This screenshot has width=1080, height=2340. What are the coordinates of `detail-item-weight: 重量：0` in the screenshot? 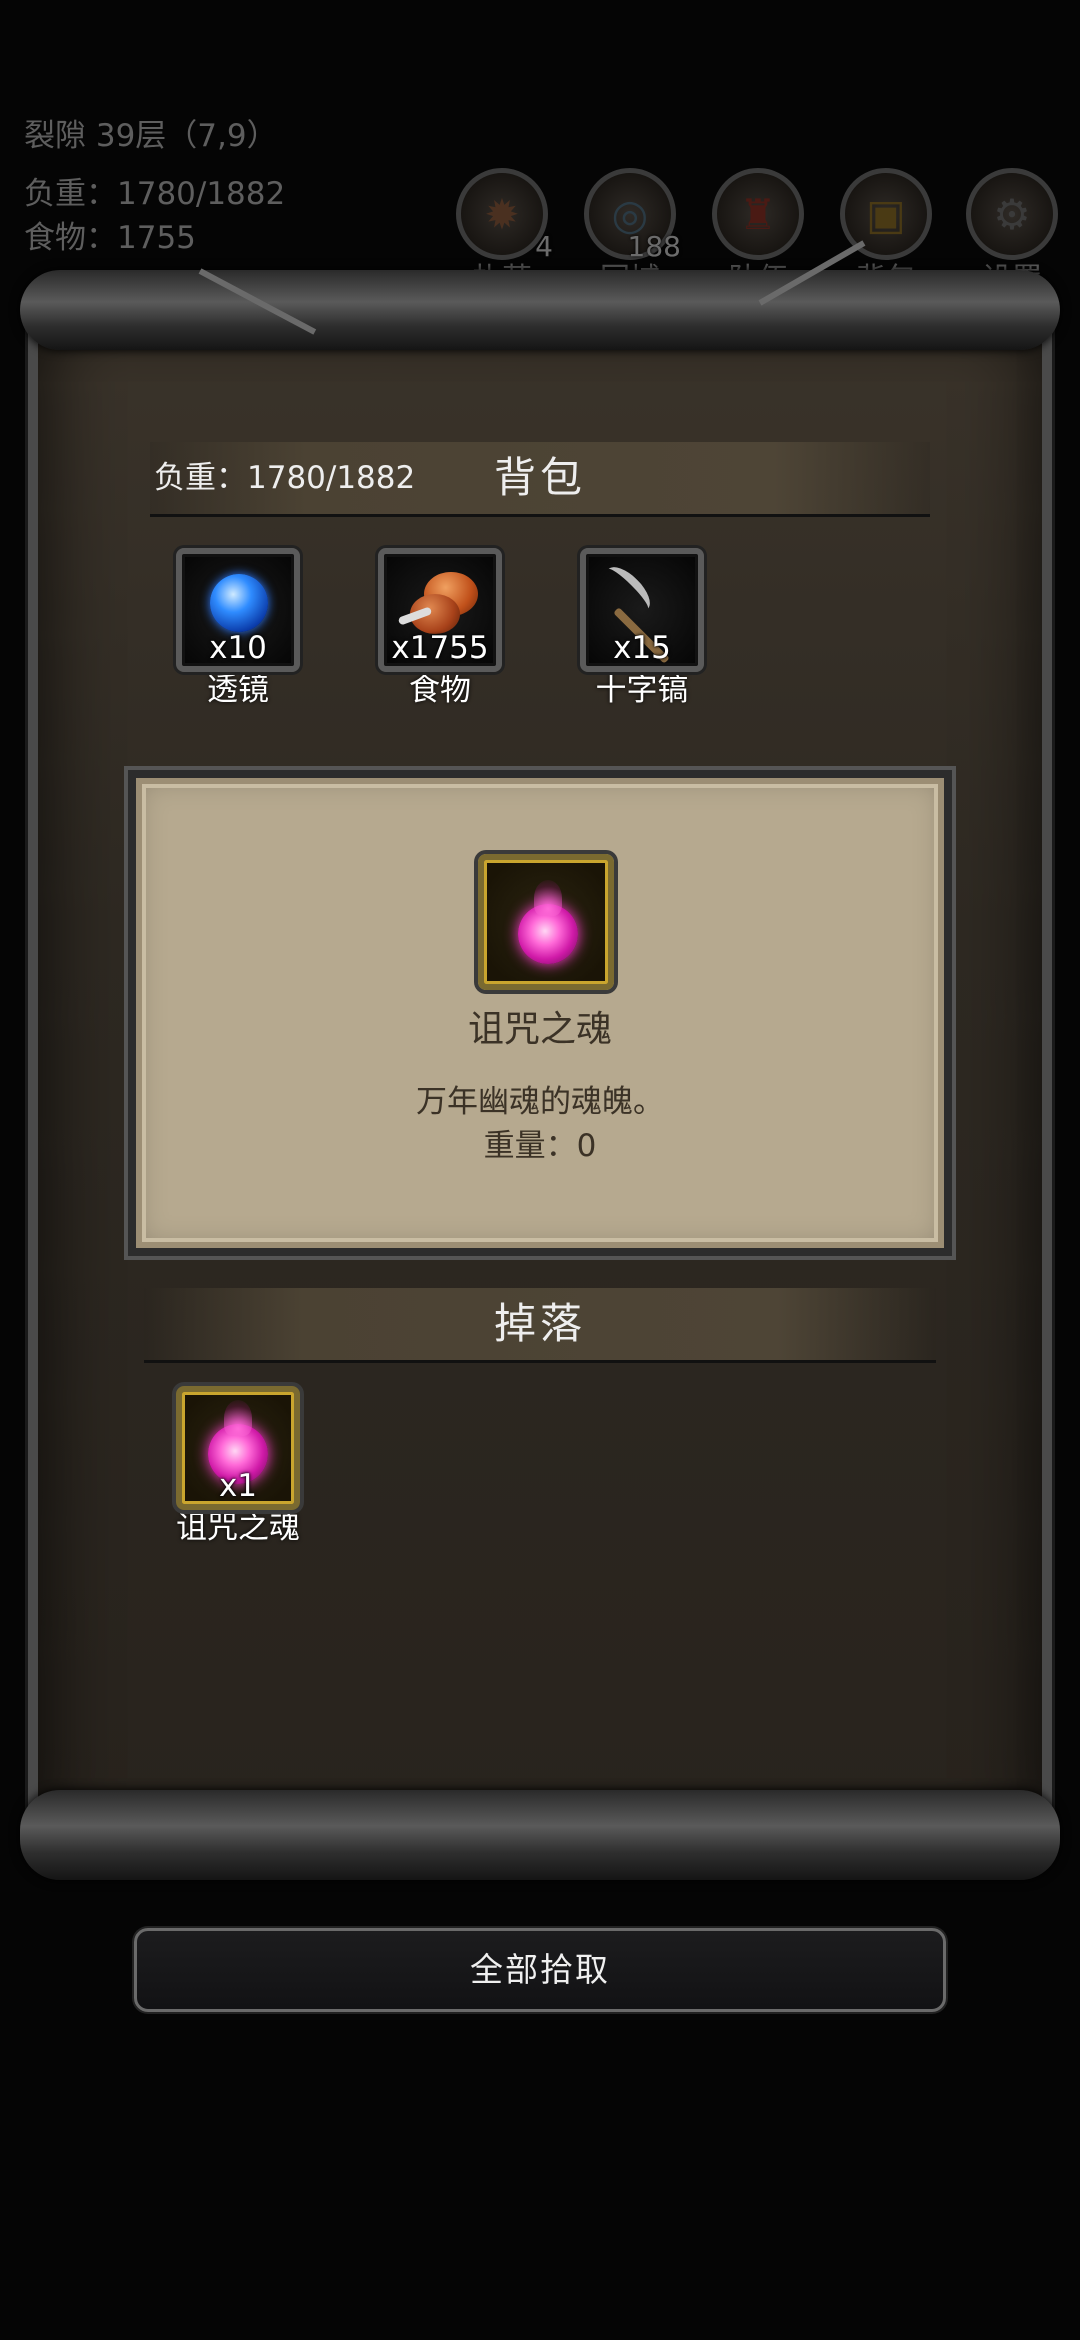 It's located at (540, 1146).